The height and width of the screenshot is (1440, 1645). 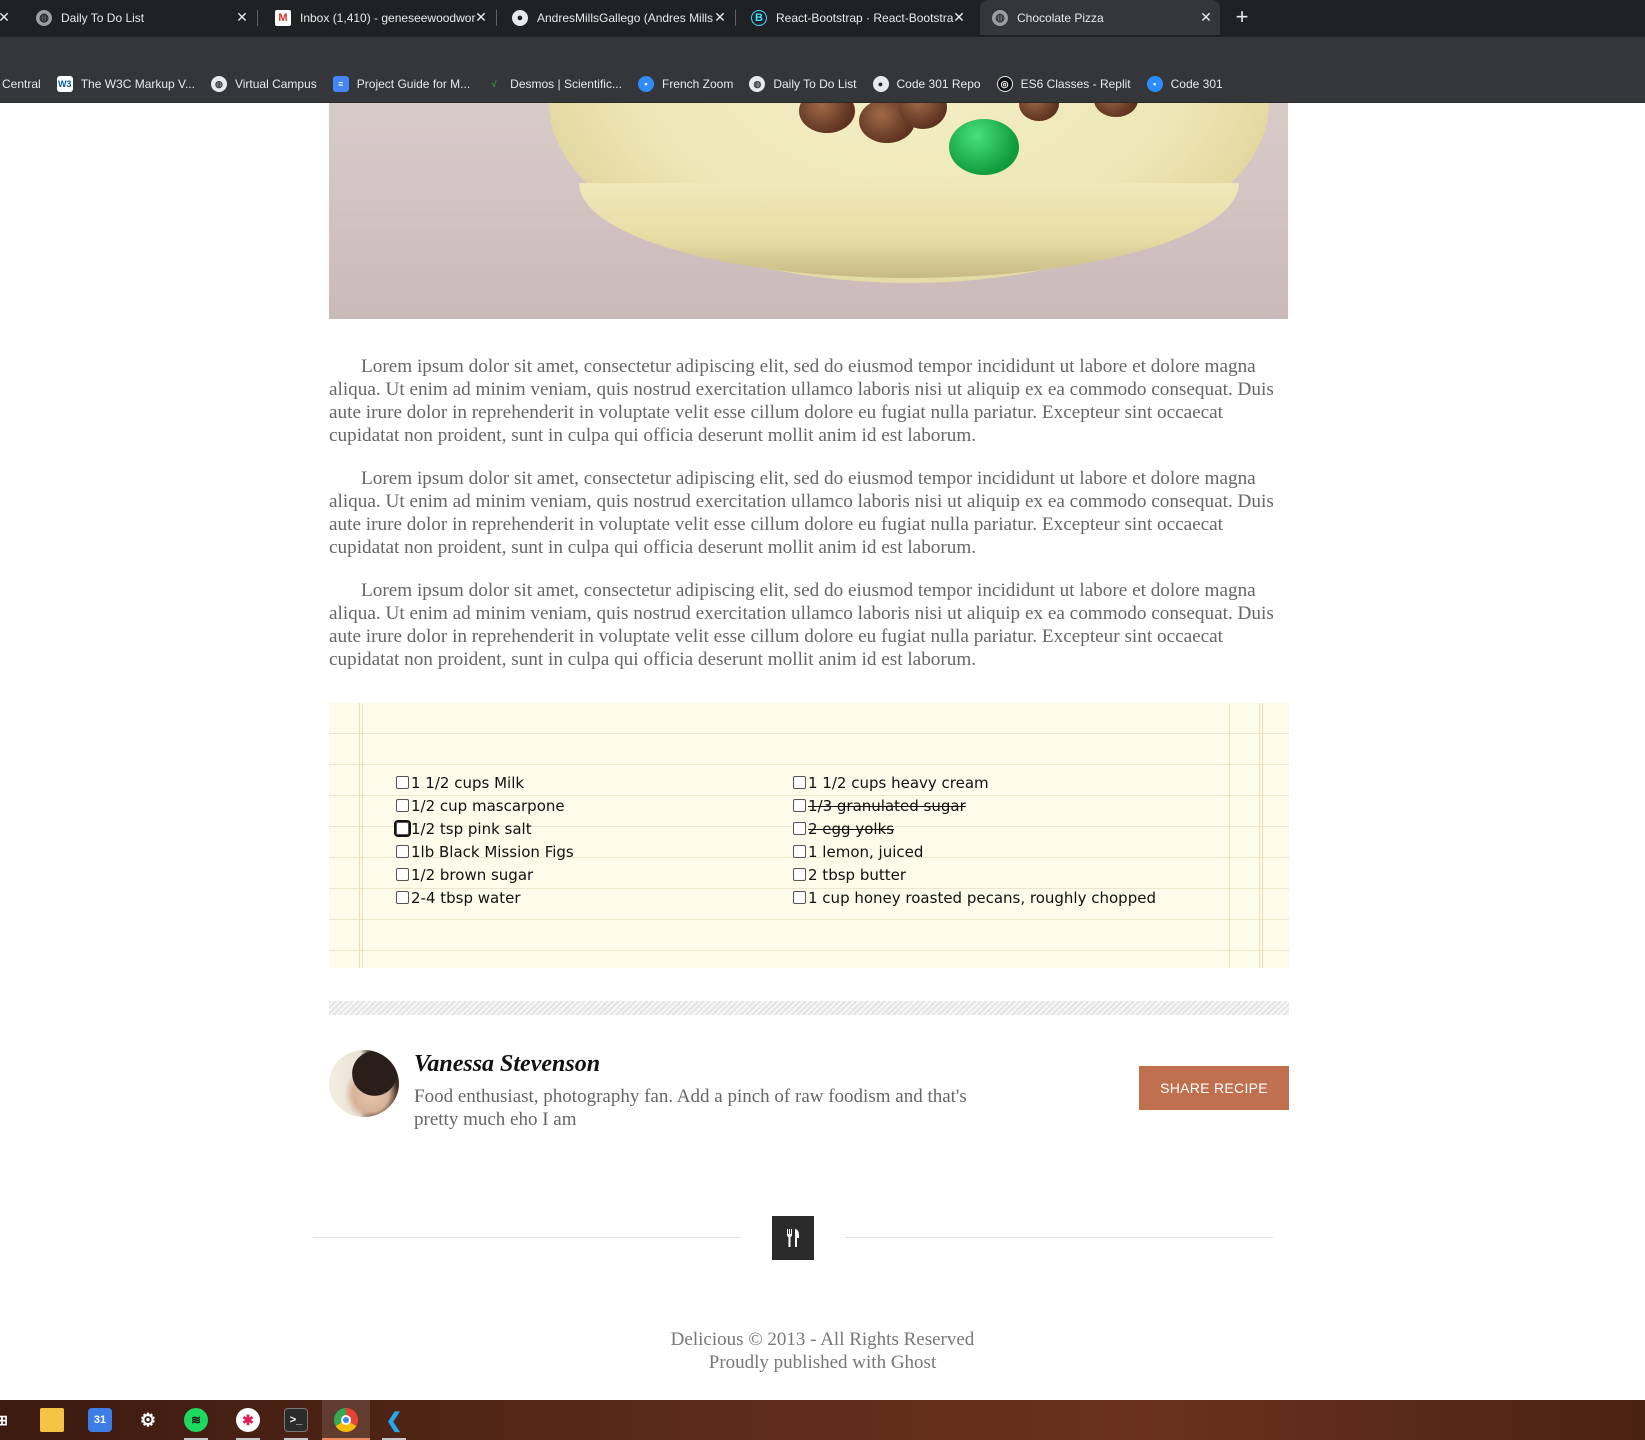 What do you see at coordinates (388, 17) in the screenshot?
I see `tab-title: Inbox (1,410) - geneseewoodwor` at bounding box center [388, 17].